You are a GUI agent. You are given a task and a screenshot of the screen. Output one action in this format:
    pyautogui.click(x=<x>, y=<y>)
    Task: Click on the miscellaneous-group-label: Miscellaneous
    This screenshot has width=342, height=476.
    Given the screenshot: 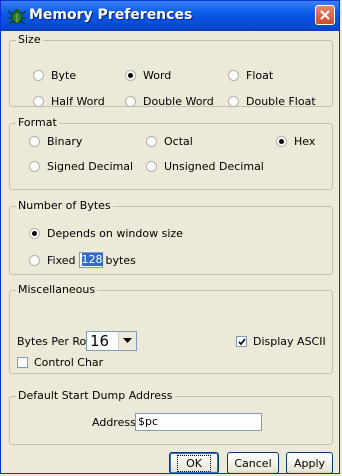 What is the action you would take?
    pyautogui.click(x=57, y=290)
    